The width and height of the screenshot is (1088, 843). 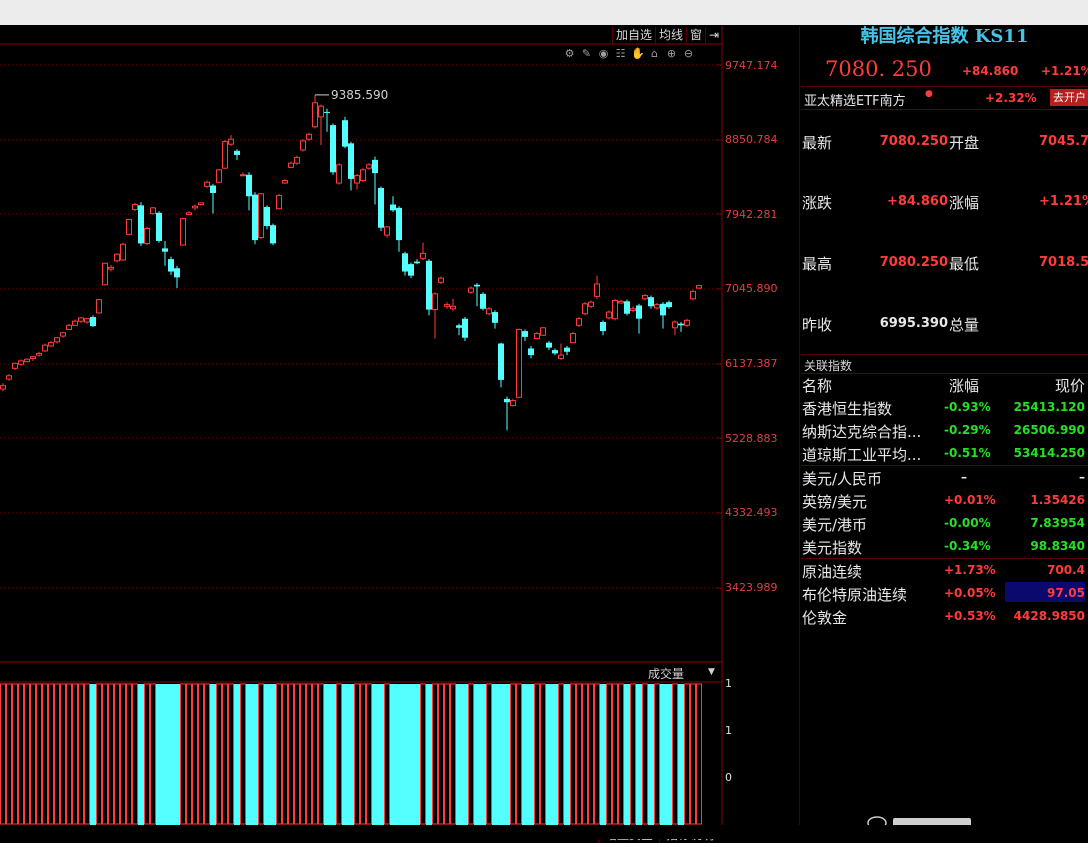 What do you see at coordinates (569, 53) in the screenshot?
I see `settings-icon: ⚙` at bounding box center [569, 53].